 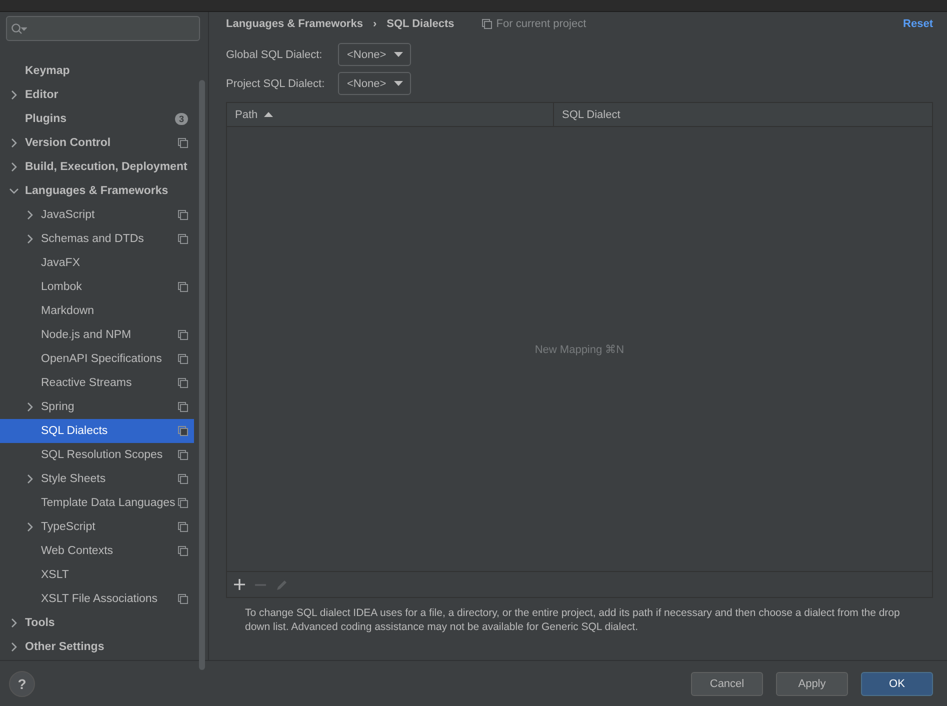 I want to click on settings-tree-item: Node.js and NPM, so click(x=97, y=335).